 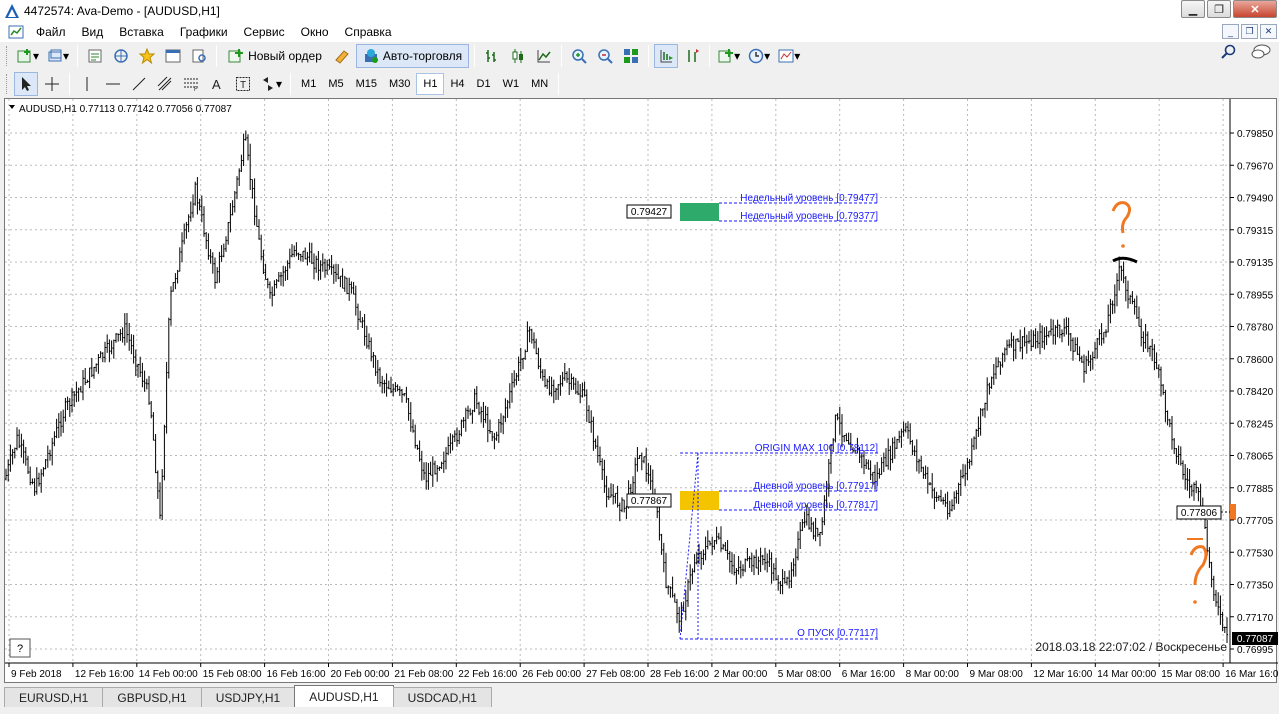 I want to click on timeframe-m30: M30, so click(x=399, y=84).